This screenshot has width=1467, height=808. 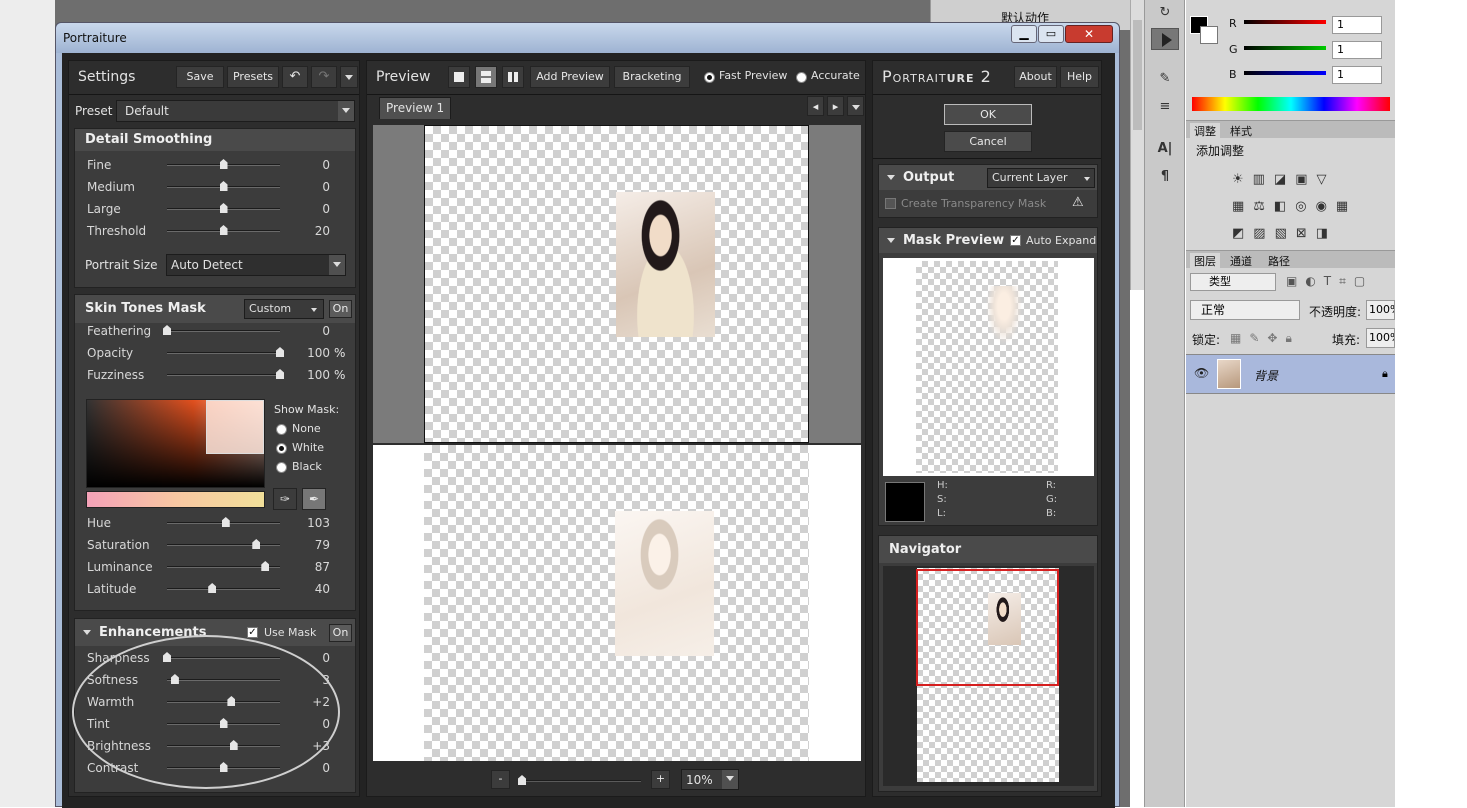 I want to click on hue-slider, so click(x=223, y=522).